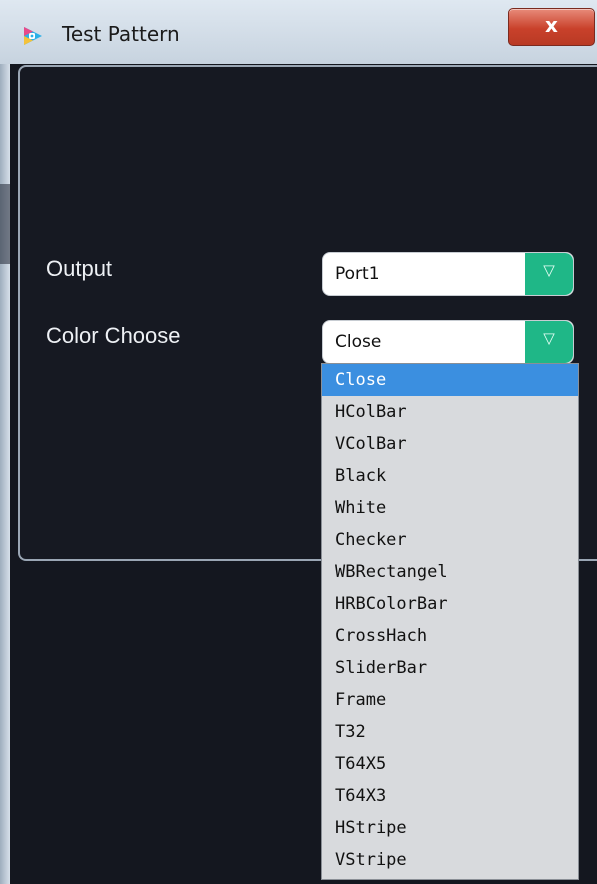  What do you see at coordinates (358, 342) in the screenshot?
I see `color-select-value: Close` at bounding box center [358, 342].